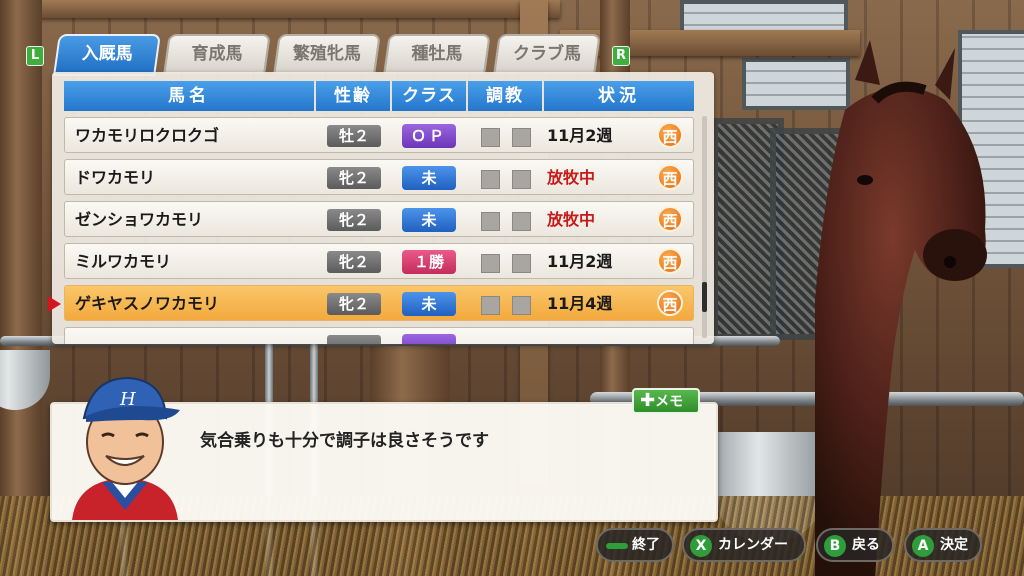 The width and height of the screenshot is (1024, 576). I want to click on b-button-icon: B, so click(835, 546).